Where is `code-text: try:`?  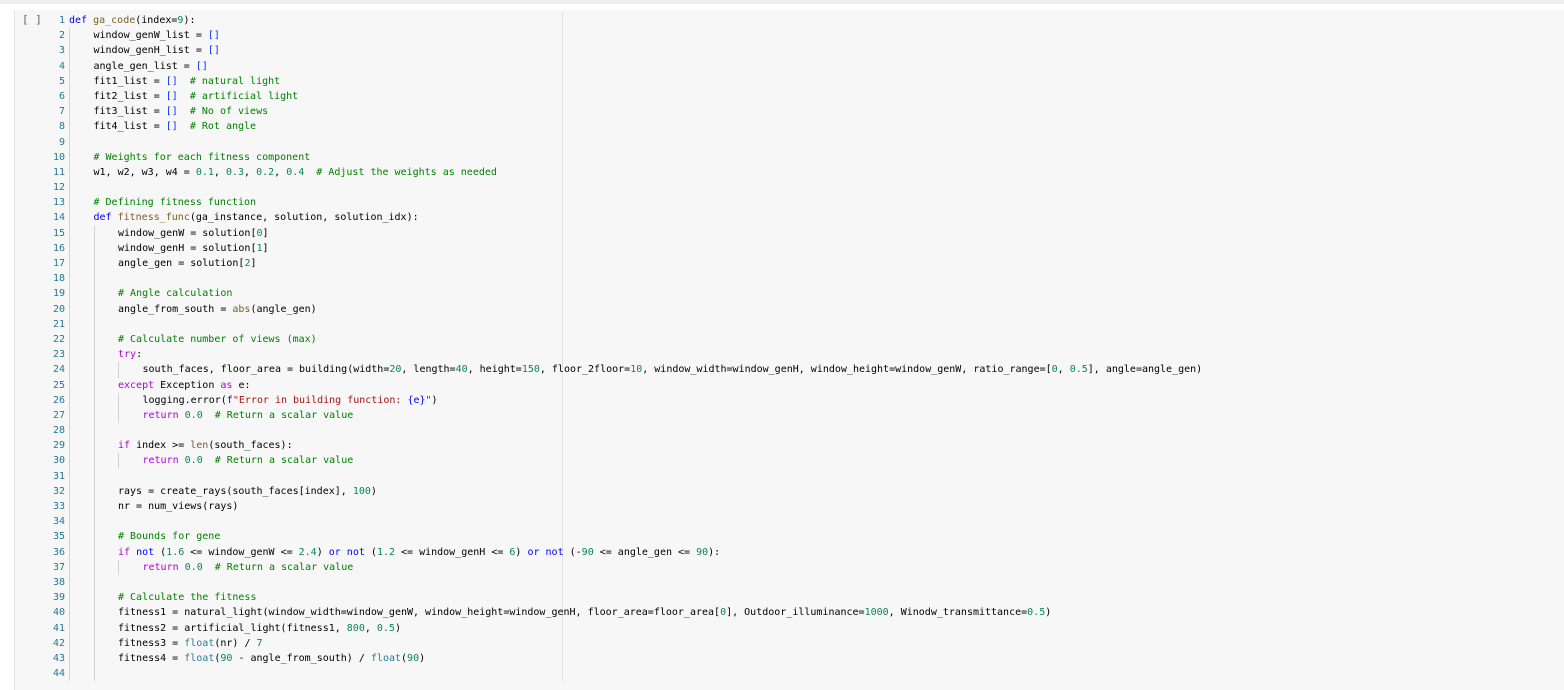 code-text: try: is located at coordinates (130, 354).